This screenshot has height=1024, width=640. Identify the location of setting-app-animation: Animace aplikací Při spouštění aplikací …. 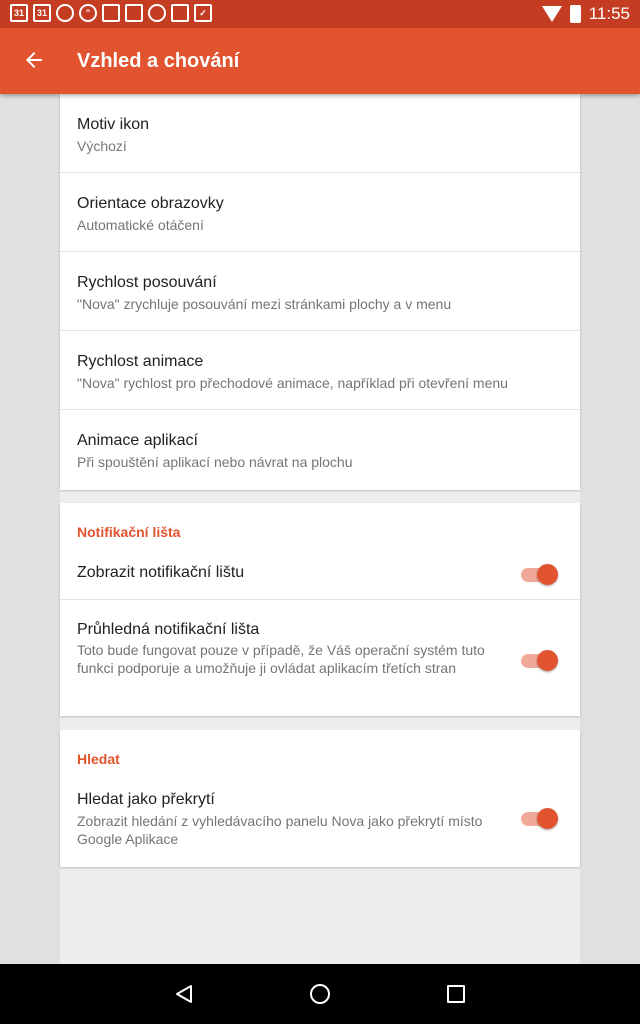
(320, 450).